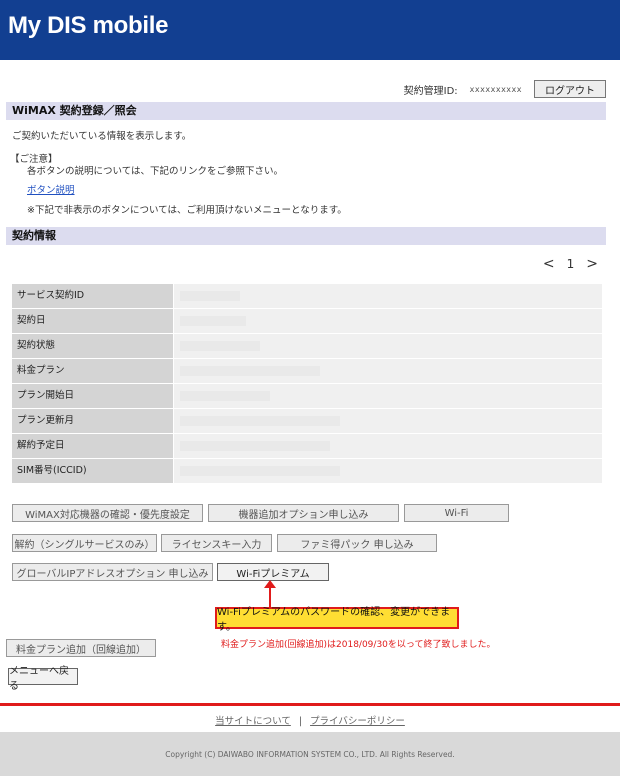 The image size is (620, 776). Describe the element at coordinates (43, 679) in the screenshot. I see `back-to-menu-button: メニューへ戻る` at that location.